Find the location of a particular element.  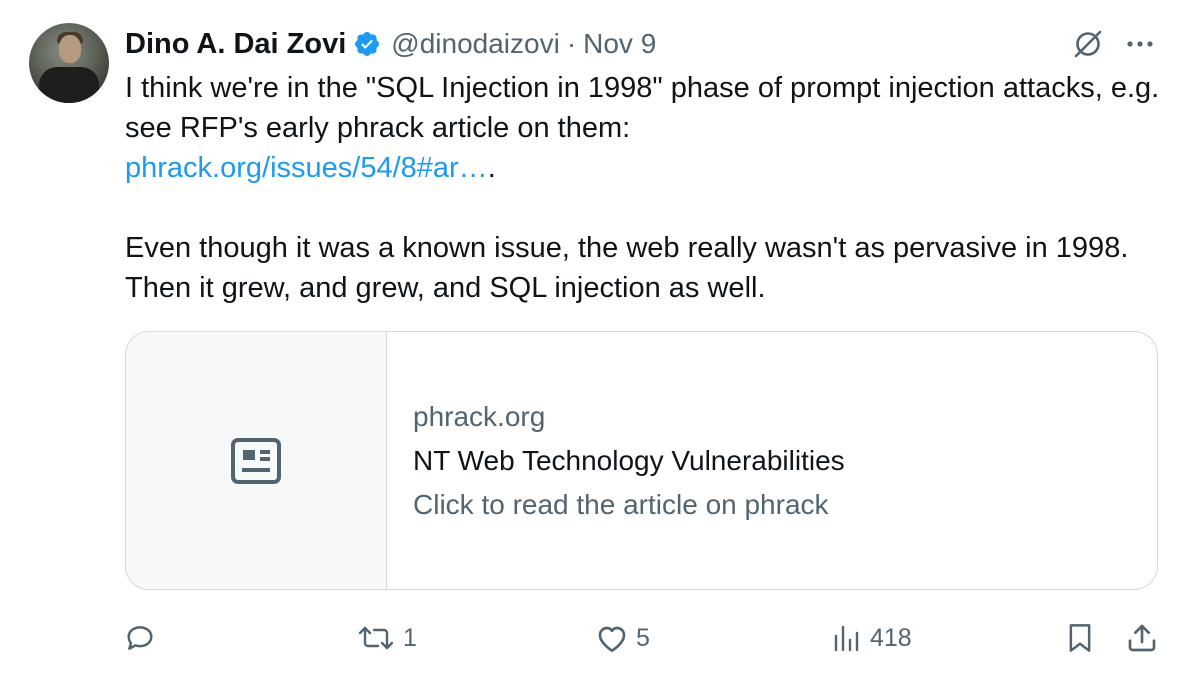

share-icon is located at coordinates (1142, 638).